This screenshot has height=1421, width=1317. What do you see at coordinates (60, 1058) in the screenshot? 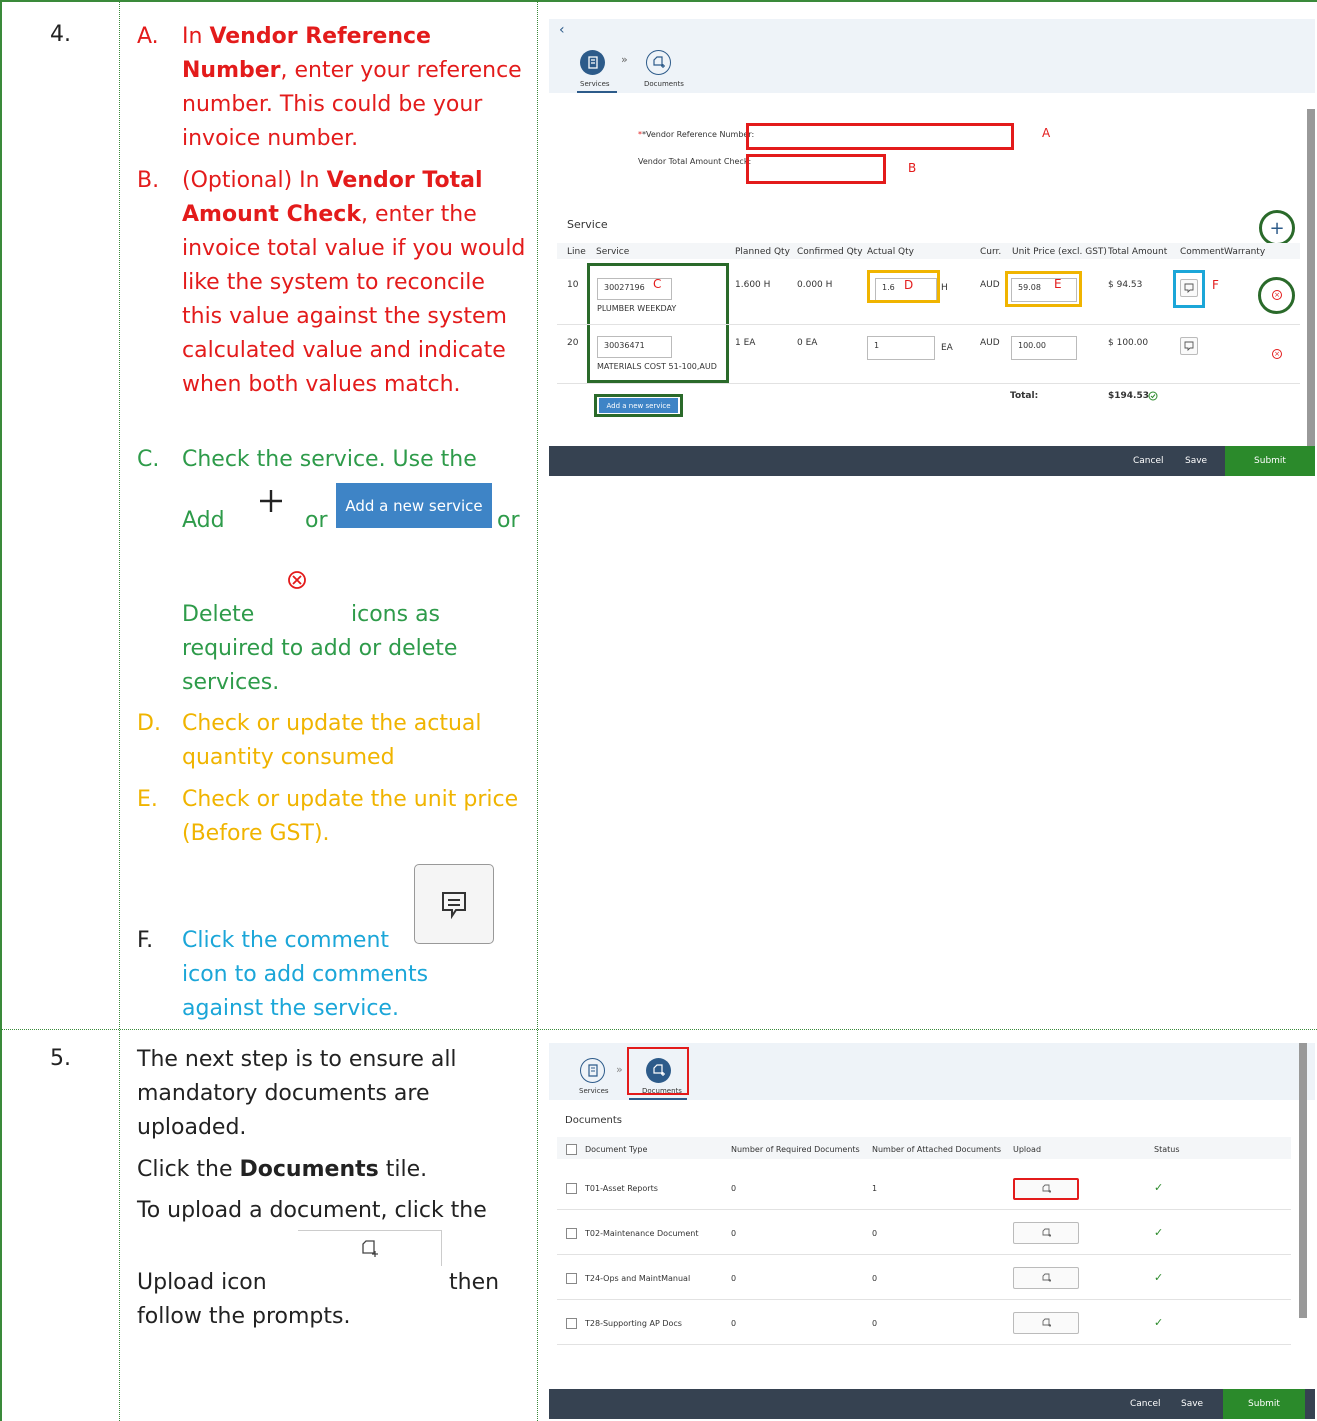
I see `step-number-5: 5.` at bounding box center [60, 1058].